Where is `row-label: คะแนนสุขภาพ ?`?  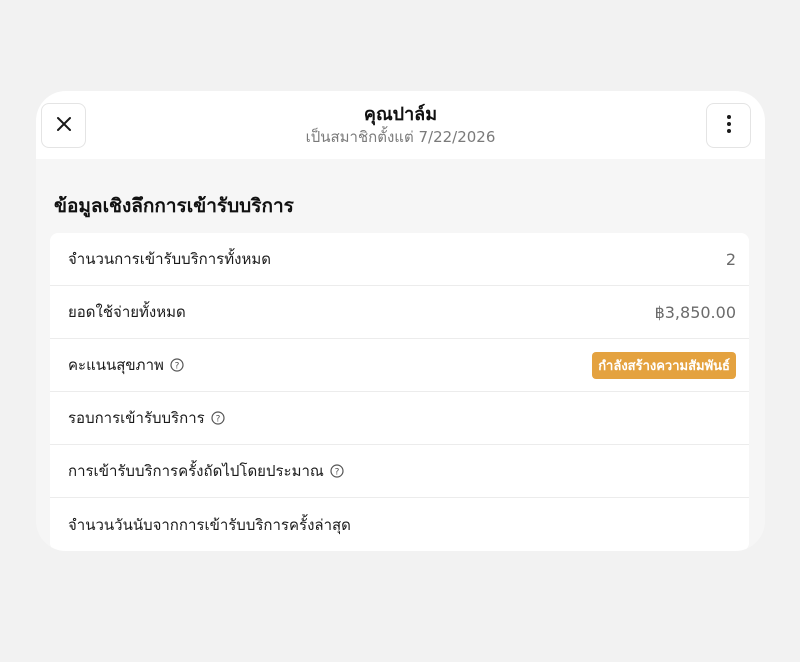
row-label: คะแนนสุขภาพ ? is located at coordinates (126, 365).